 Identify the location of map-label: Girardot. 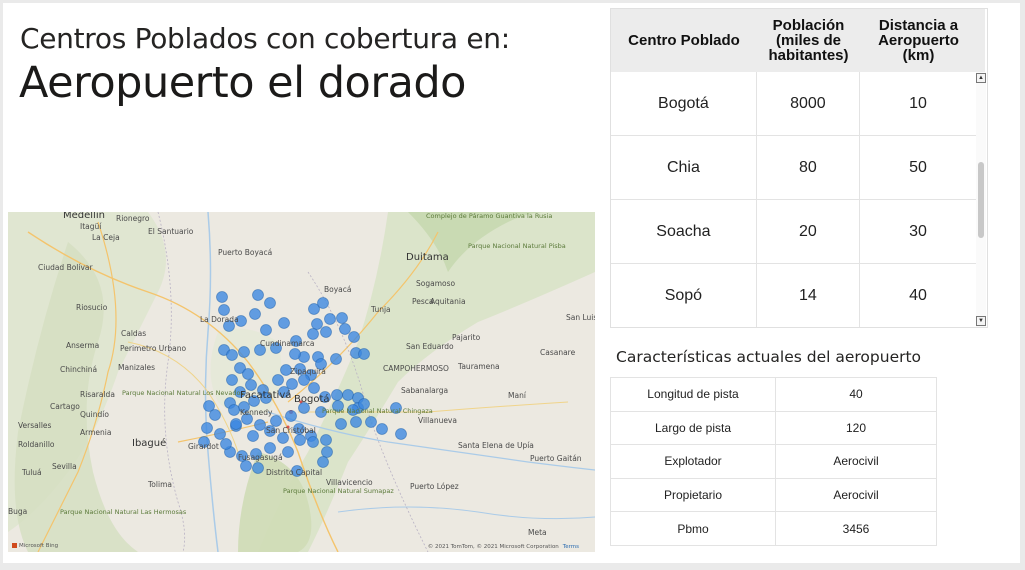
(203, 446).